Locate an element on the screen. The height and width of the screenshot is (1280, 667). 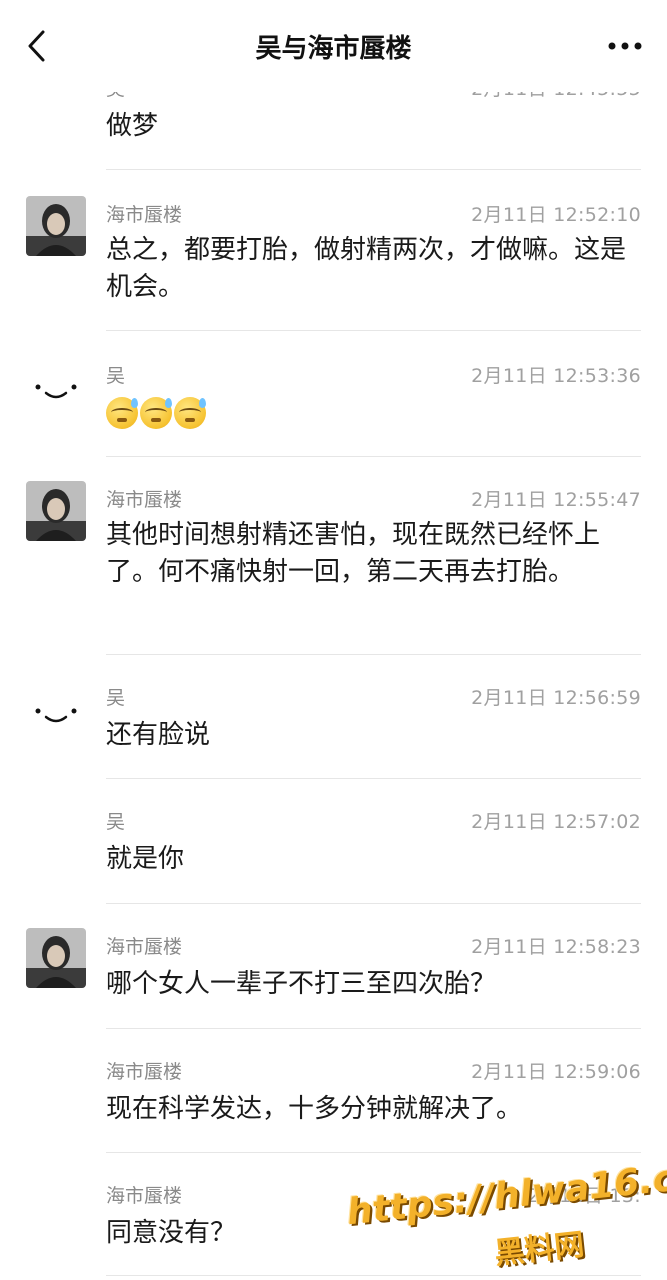
top-bar: 吴与海市蜃楼 is located at coordinates (333, 46).